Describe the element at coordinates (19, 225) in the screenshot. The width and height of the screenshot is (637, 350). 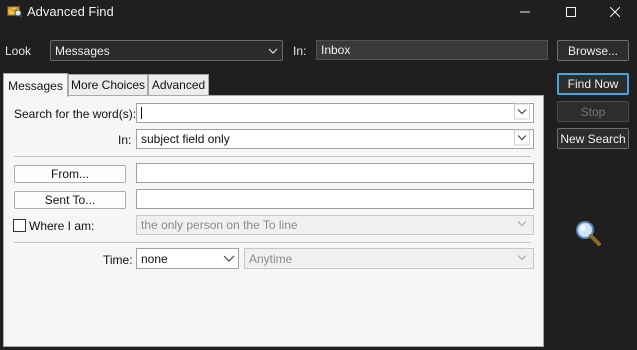
I see `where-i-am-checkbox` at that location.